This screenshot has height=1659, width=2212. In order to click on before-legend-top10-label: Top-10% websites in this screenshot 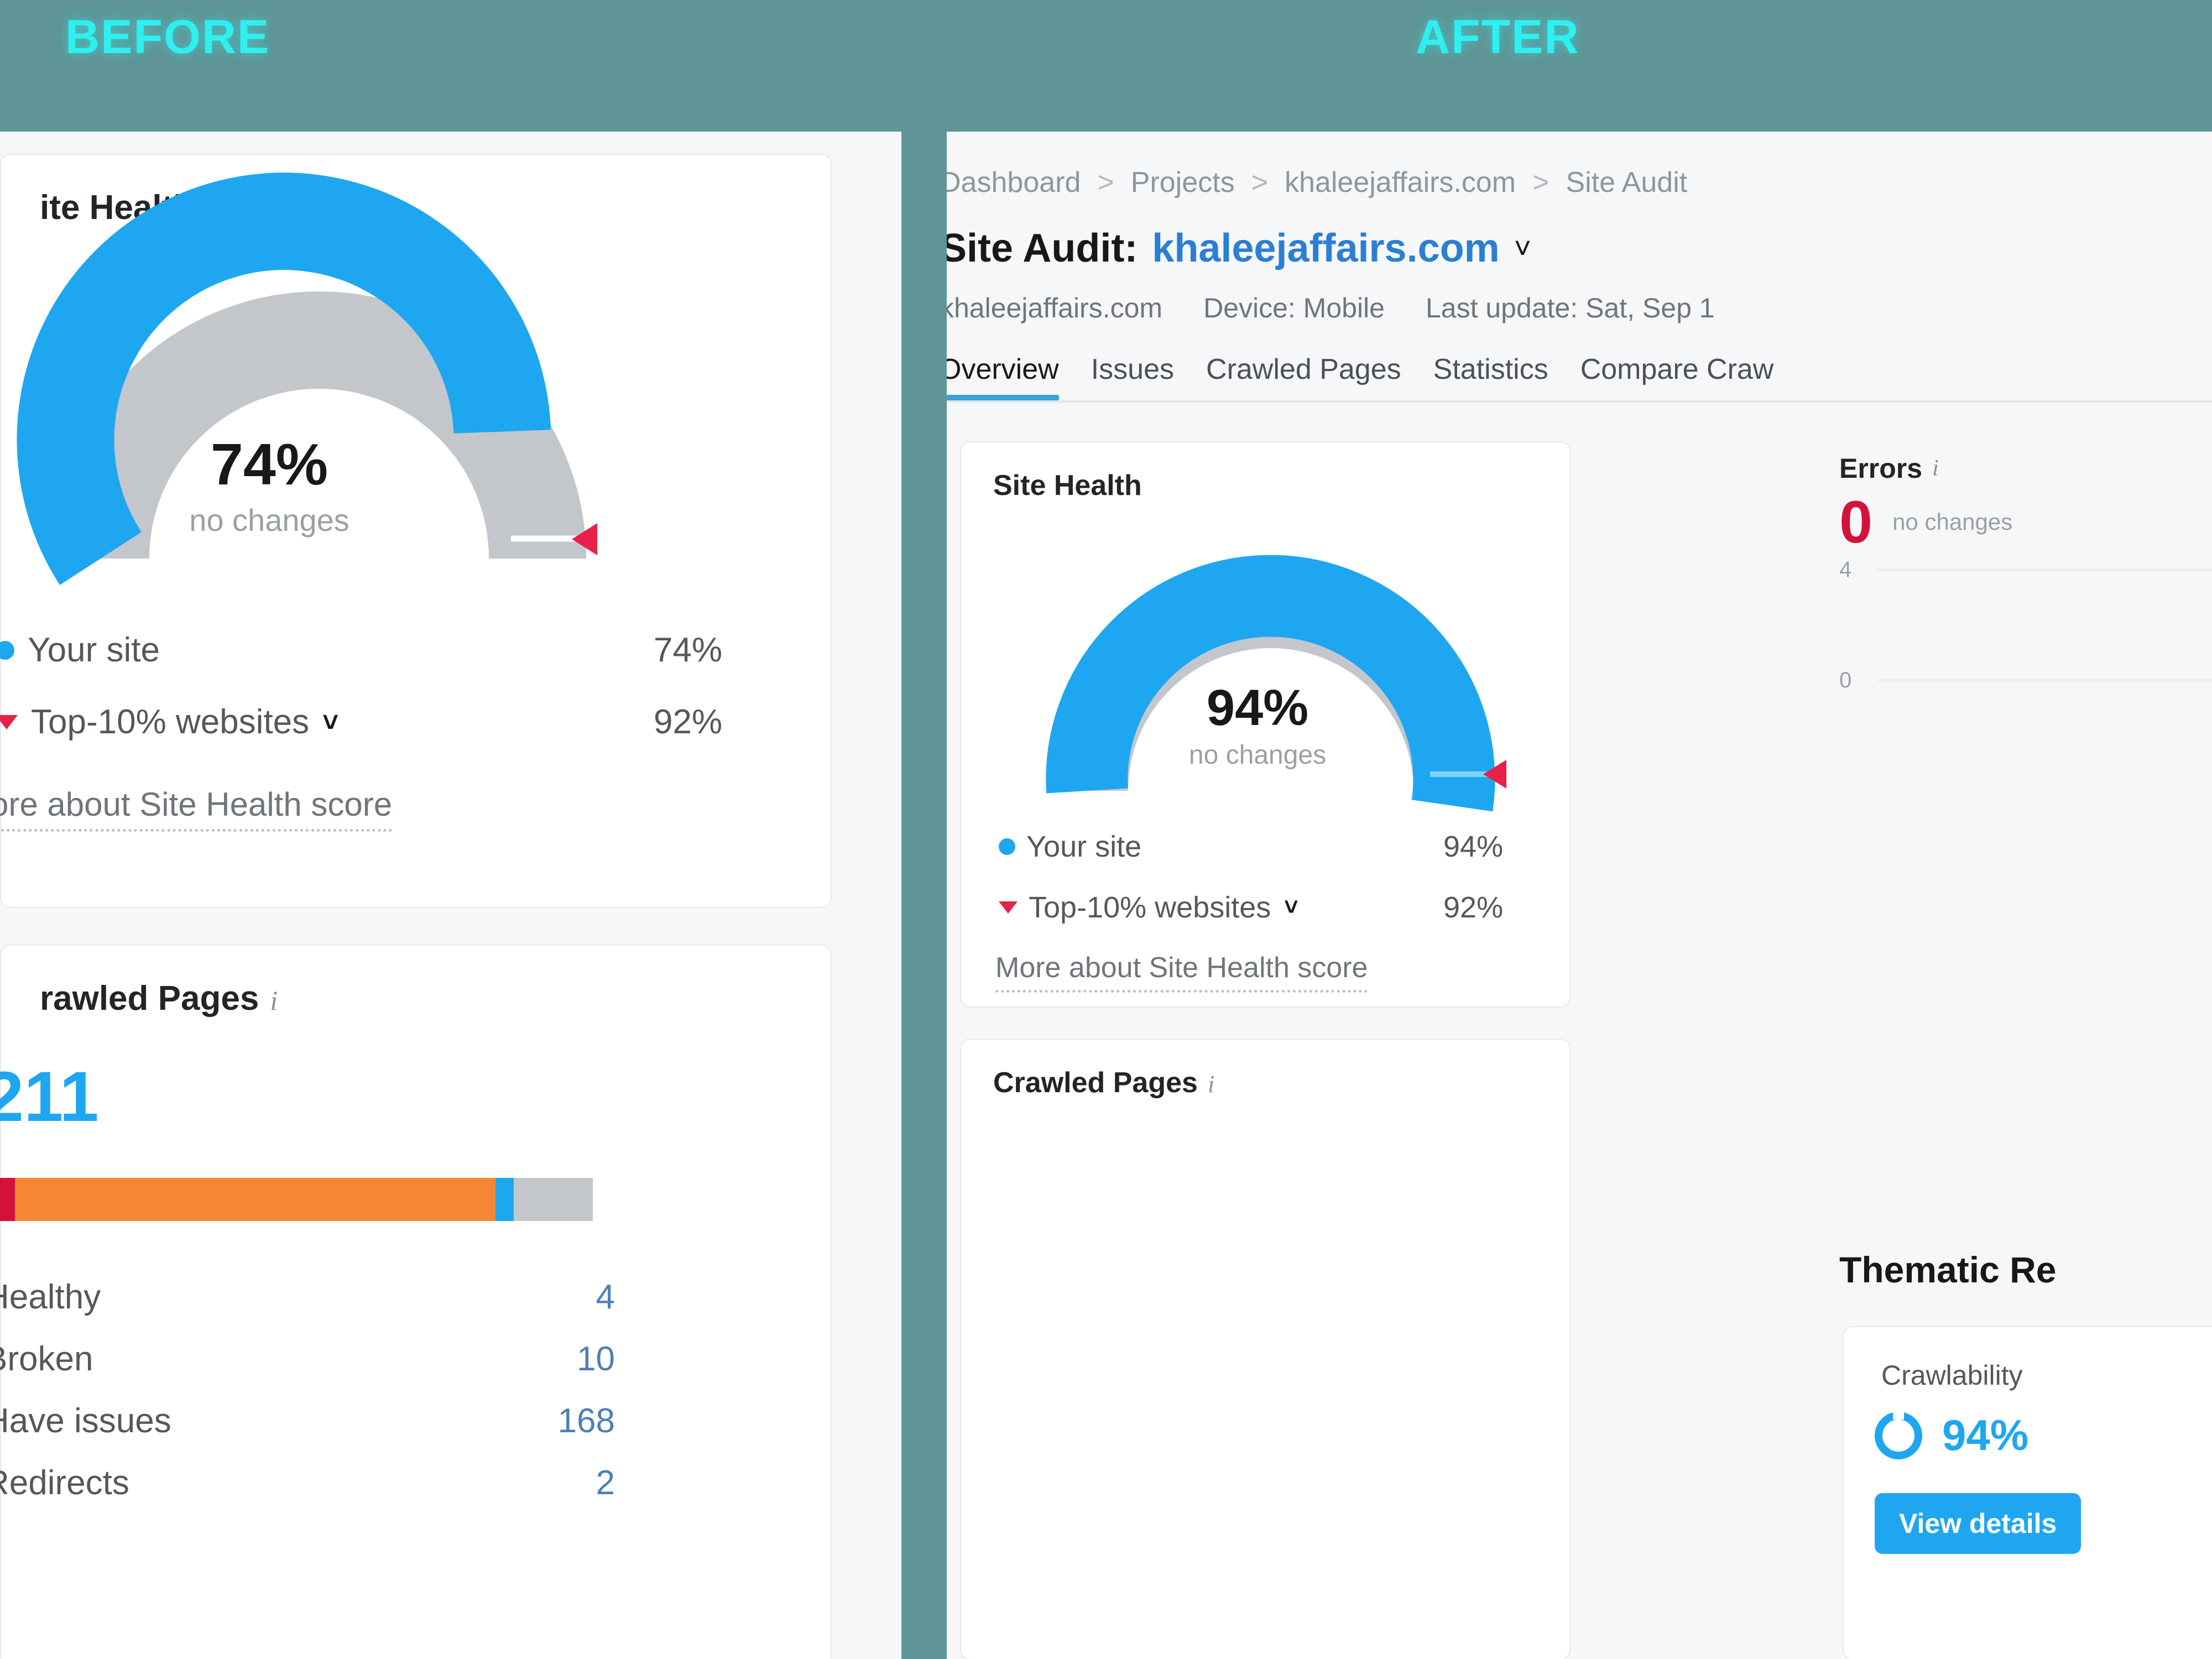, I will do `click(170, 722)`.